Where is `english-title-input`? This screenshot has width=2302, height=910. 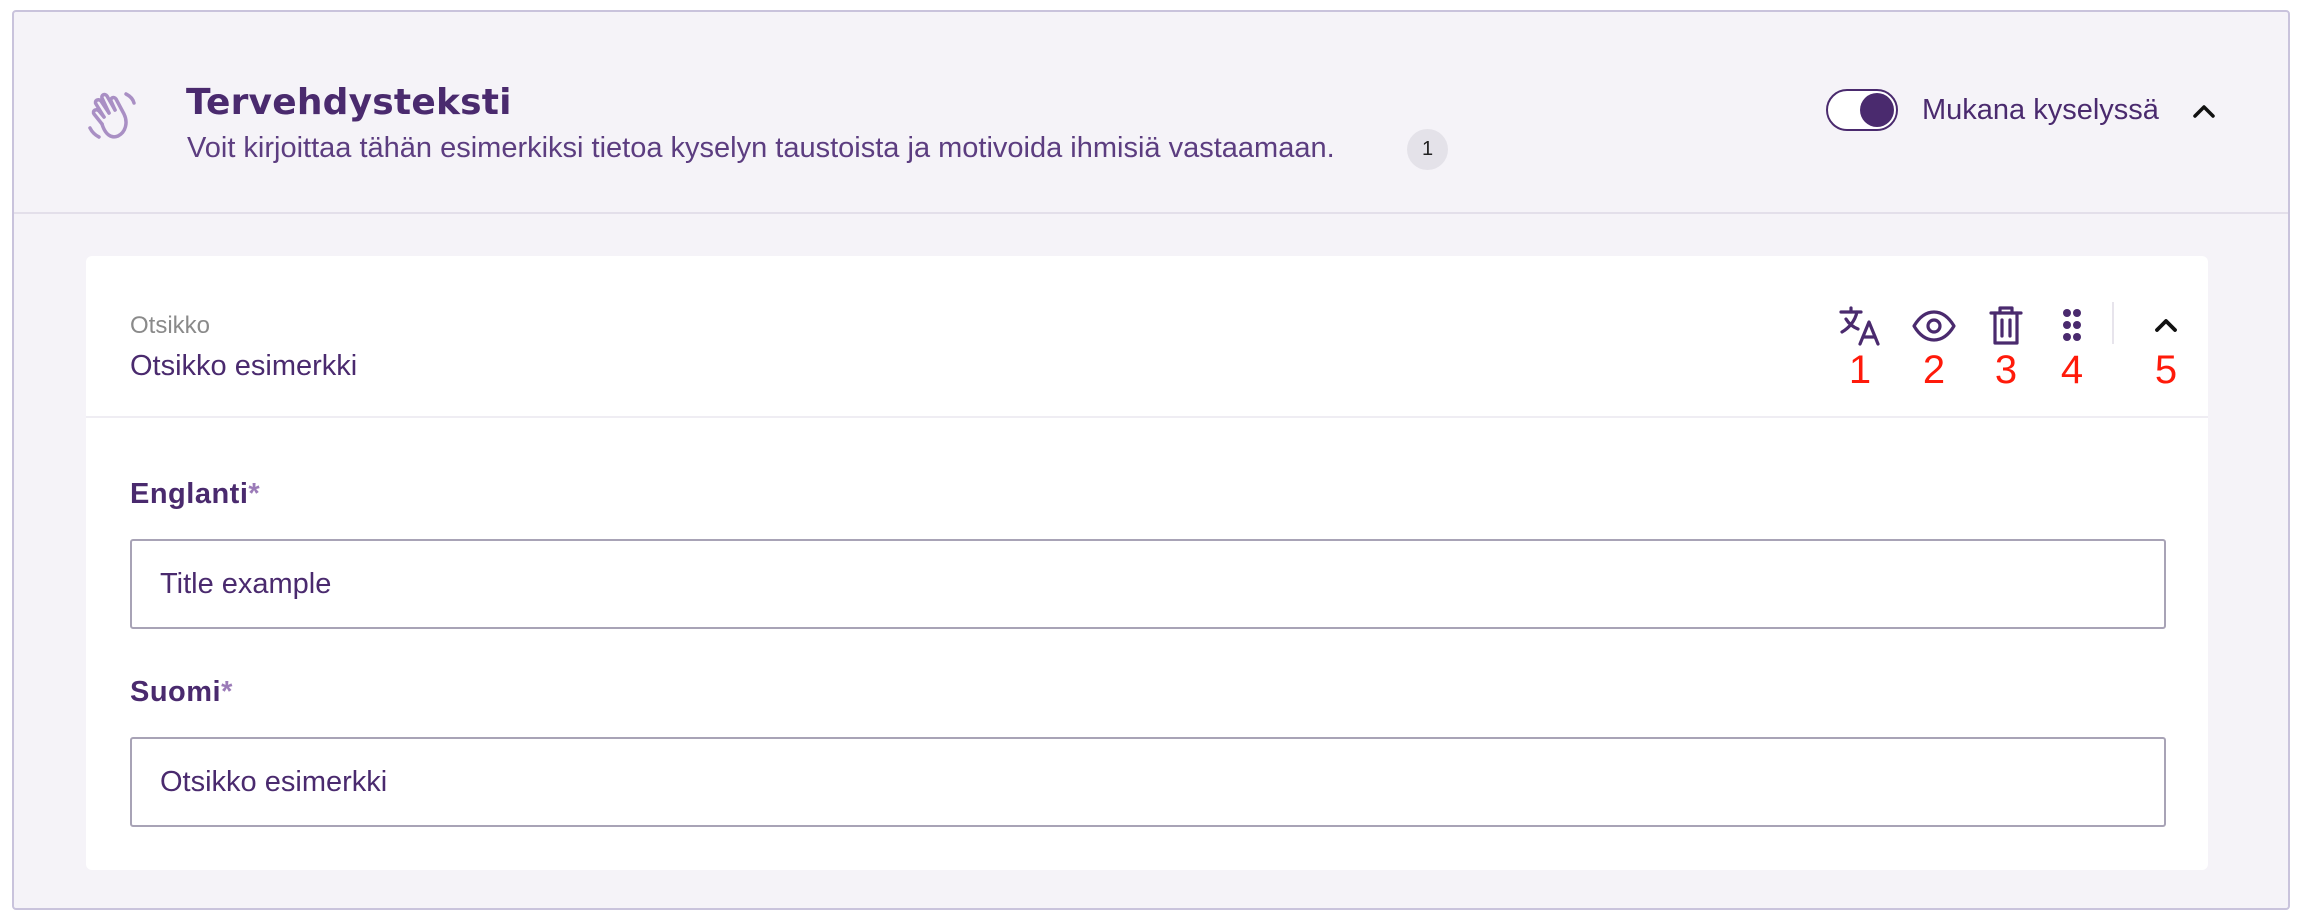 english-title-input is located at coordinates (1148, 584).